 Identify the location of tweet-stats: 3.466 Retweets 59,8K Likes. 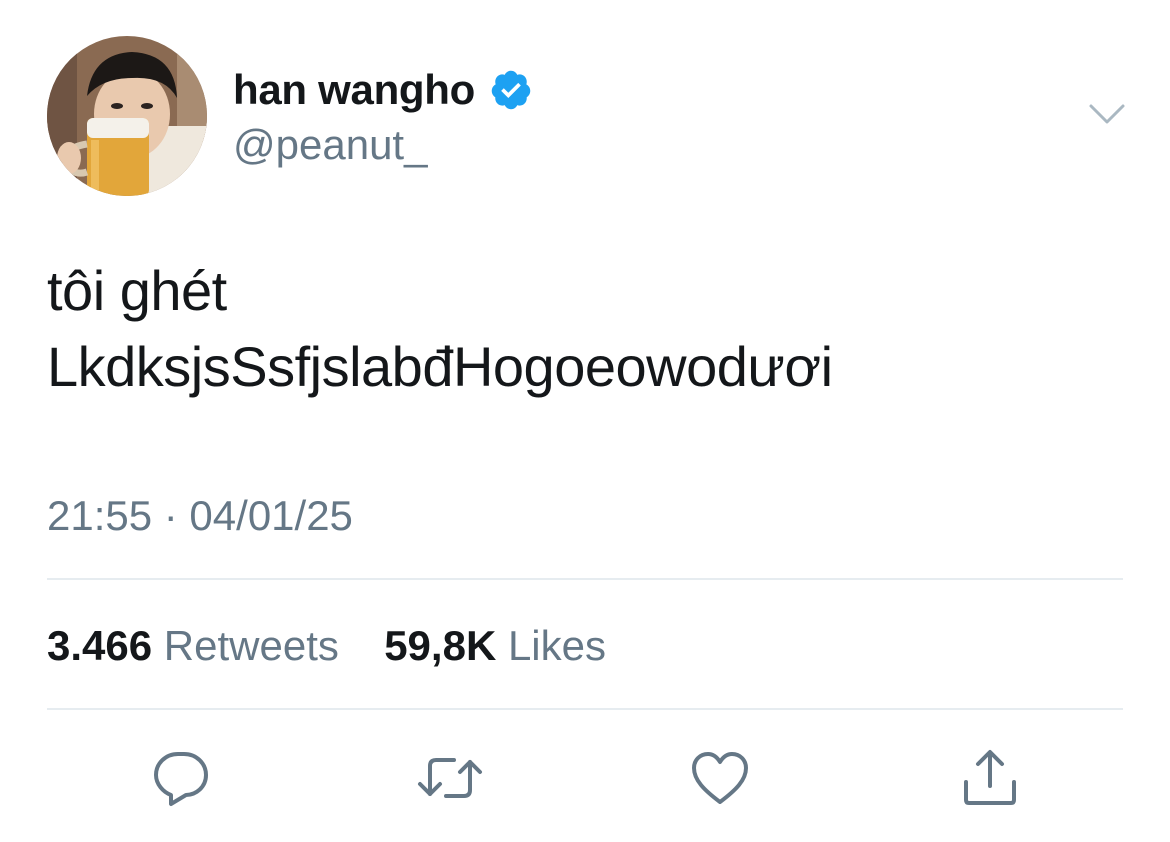
(326, 646).